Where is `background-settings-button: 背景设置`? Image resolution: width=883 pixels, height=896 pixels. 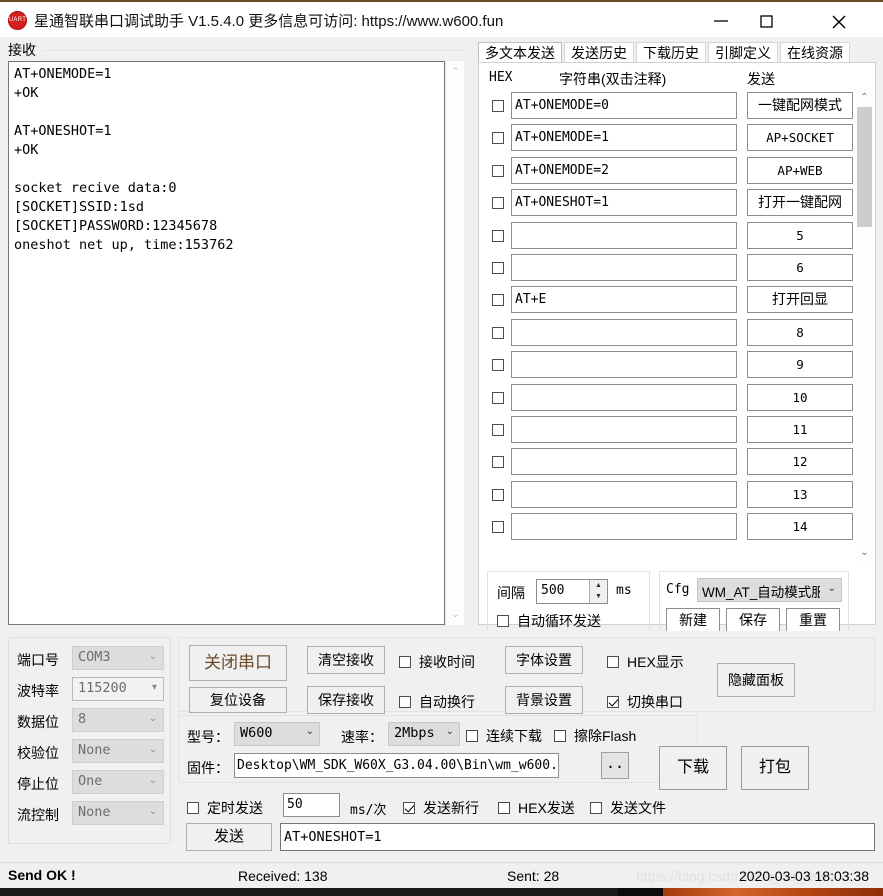 background-settings-button: 背景设置 is located at coordinates (544, 700).